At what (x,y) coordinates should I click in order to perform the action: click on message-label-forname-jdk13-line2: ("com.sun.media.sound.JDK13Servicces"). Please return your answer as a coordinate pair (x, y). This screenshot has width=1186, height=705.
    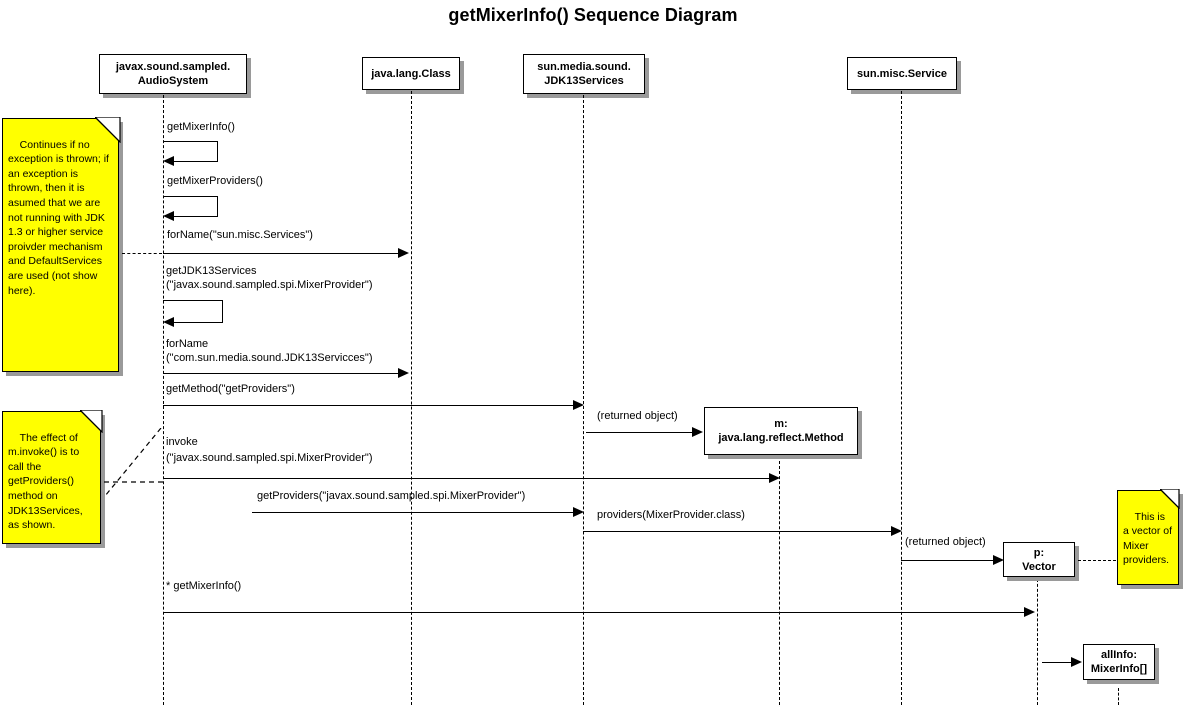
    Looking at the image, I should click on (269, 358).